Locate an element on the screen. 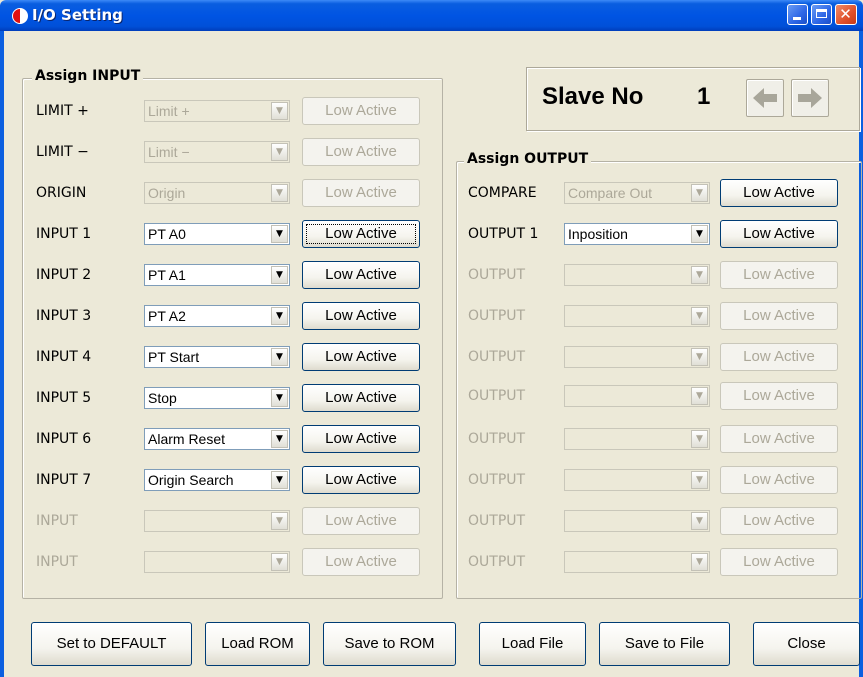 The height and width of the screenshot is (677, 863). slave-prev-button is located at coordinates (765, 98).